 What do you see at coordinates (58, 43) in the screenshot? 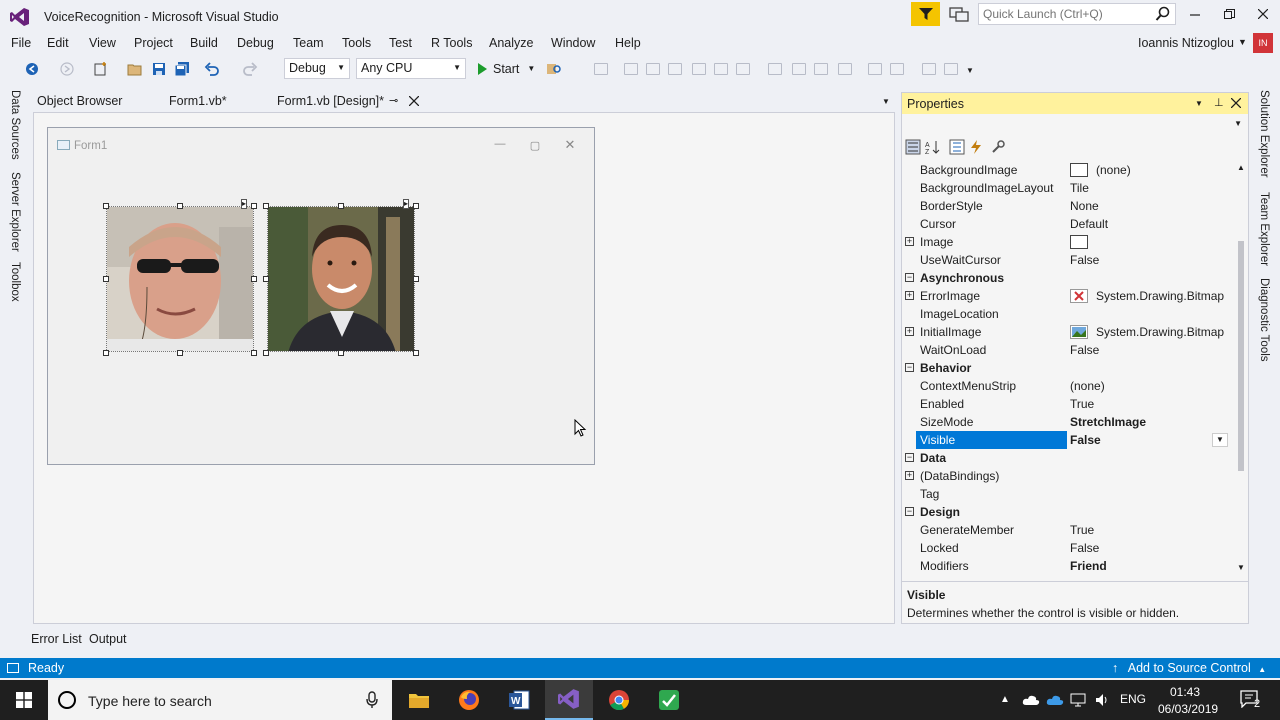
I see `menu-edit: Edit` at bounding box center [58, 43].